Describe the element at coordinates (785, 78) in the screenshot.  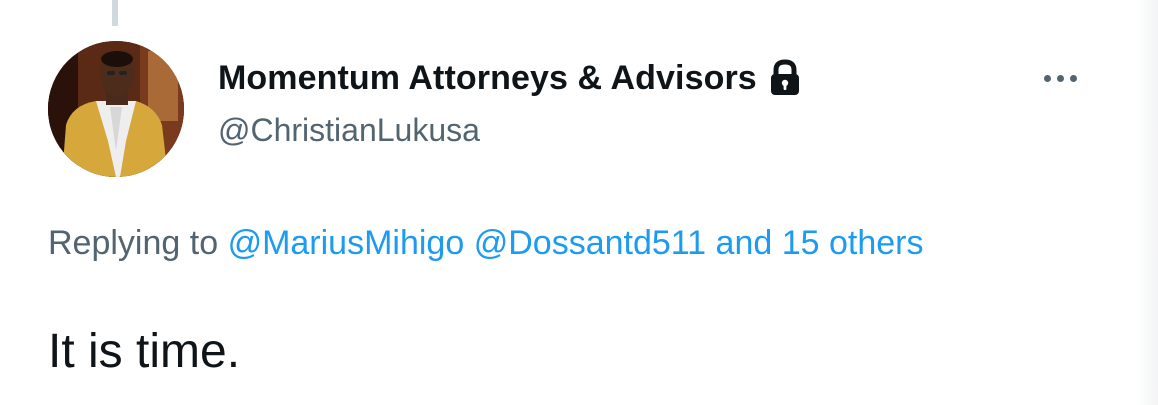
I see `lock-icon` at that location.